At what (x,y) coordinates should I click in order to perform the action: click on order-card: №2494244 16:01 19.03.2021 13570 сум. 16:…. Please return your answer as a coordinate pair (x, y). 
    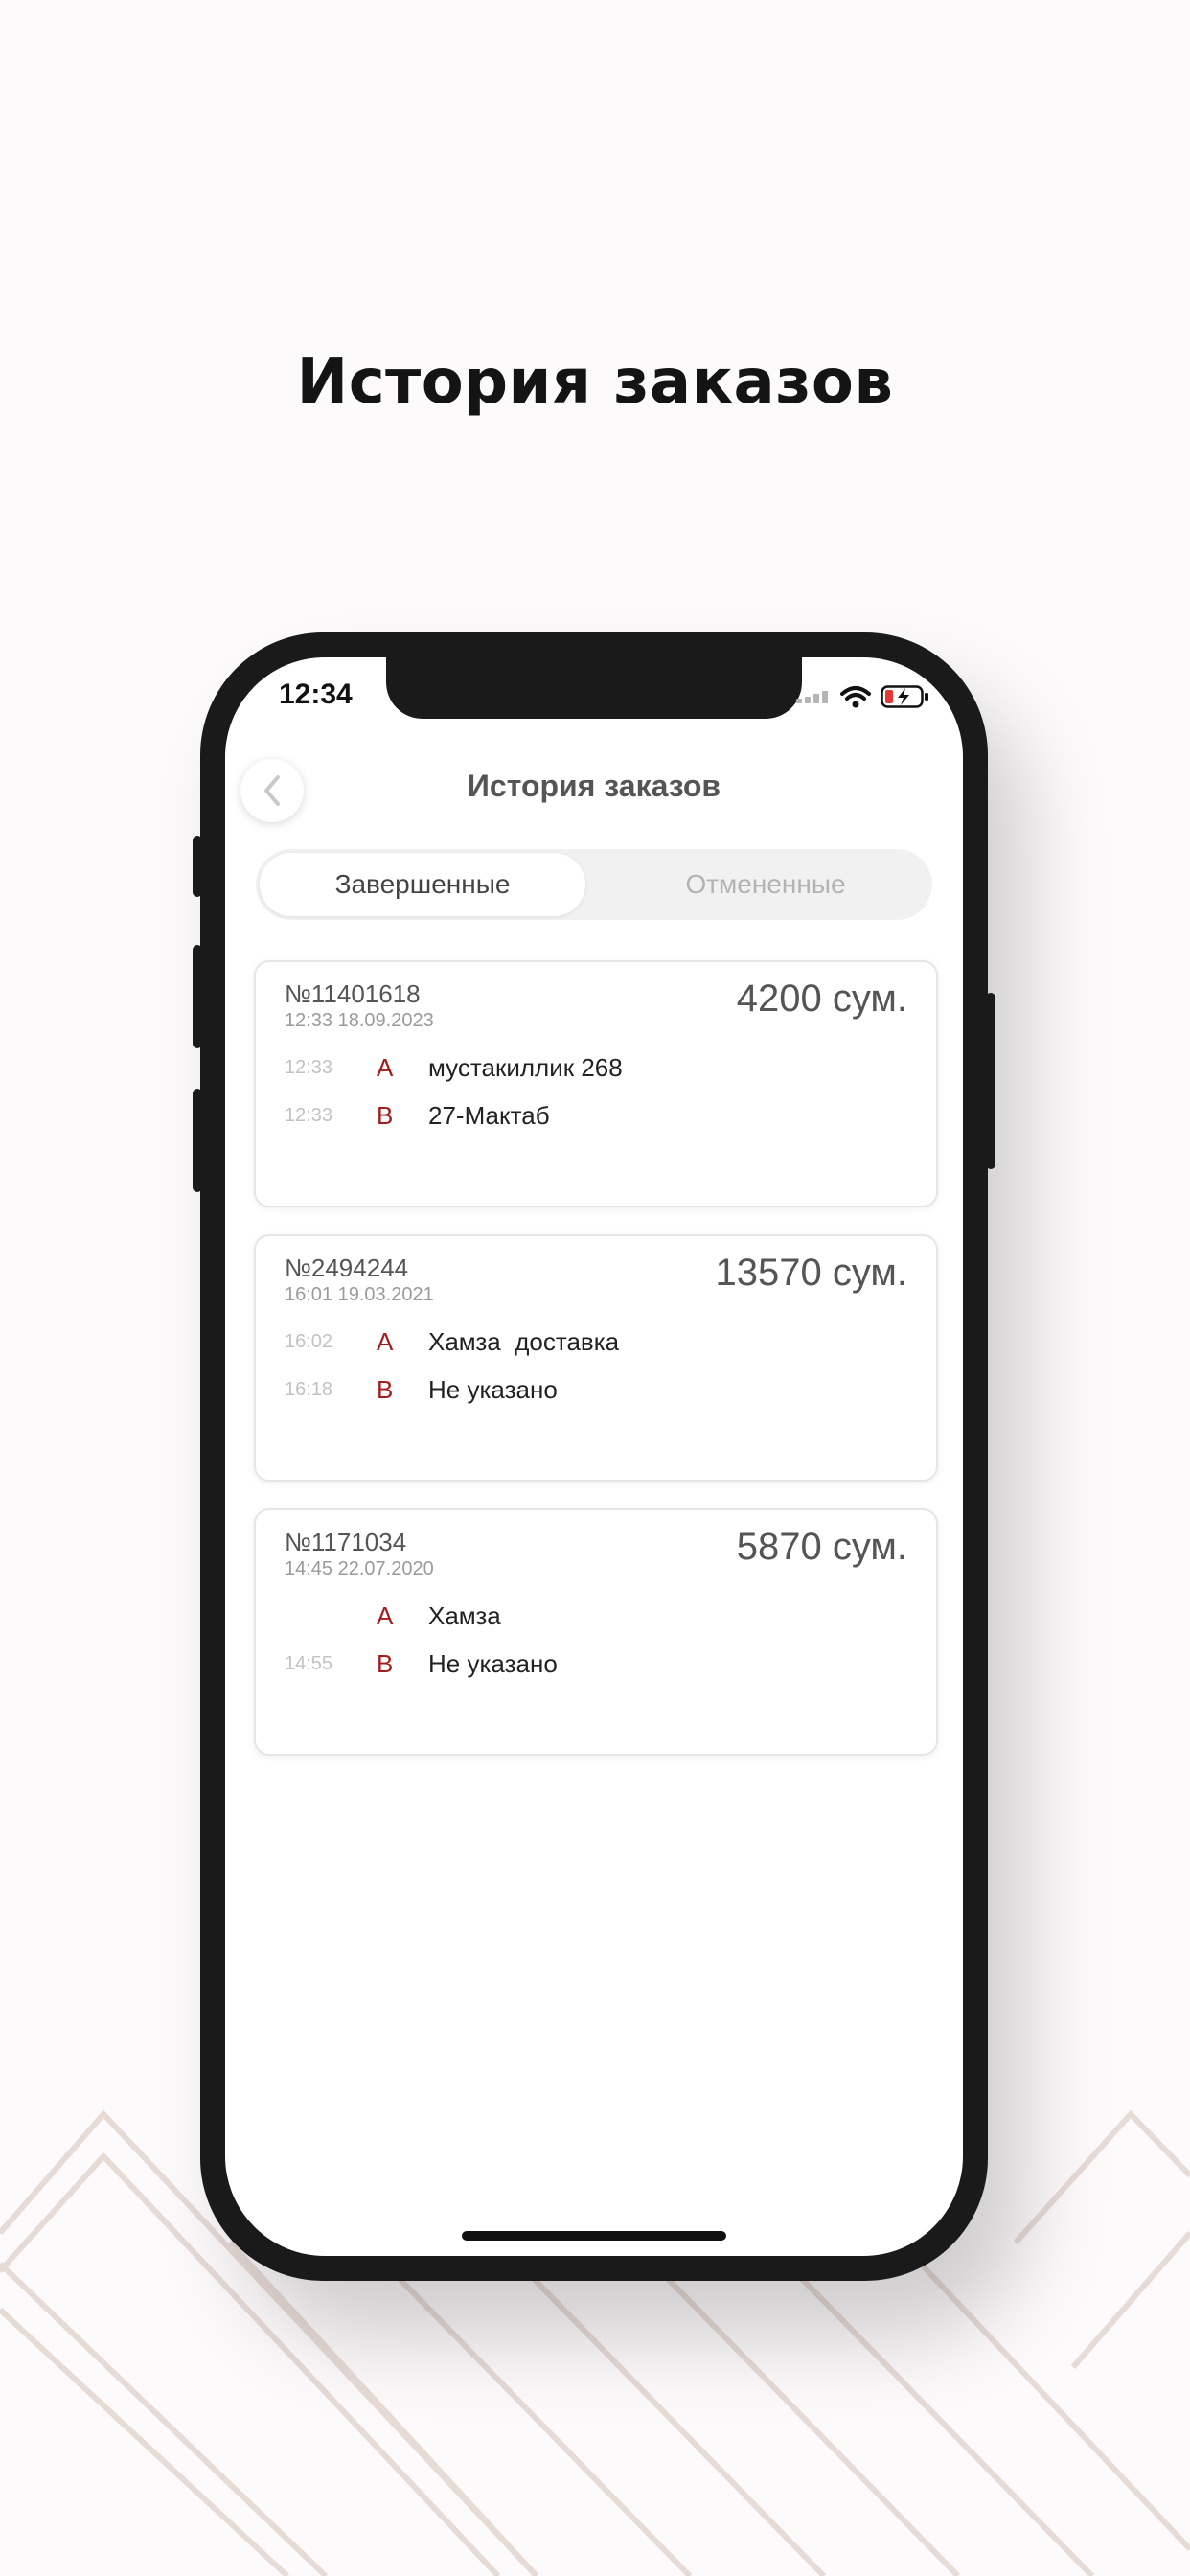
    Looking at the image, I should click on (596, 1358).